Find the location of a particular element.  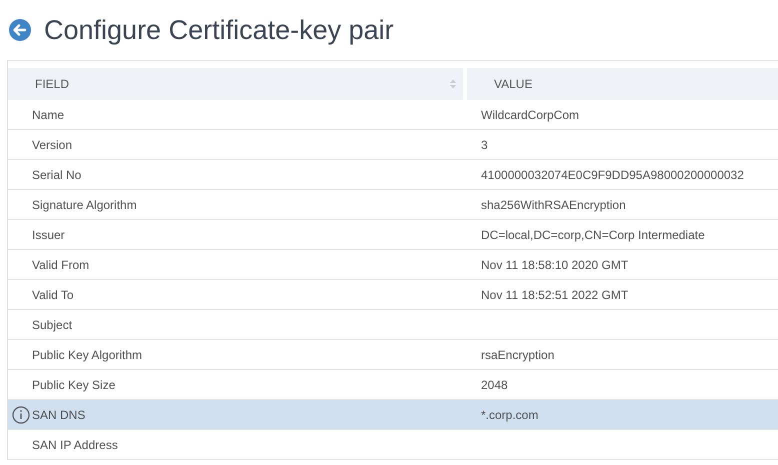

table-row: Version 3 is located at coordinates (393, 145).